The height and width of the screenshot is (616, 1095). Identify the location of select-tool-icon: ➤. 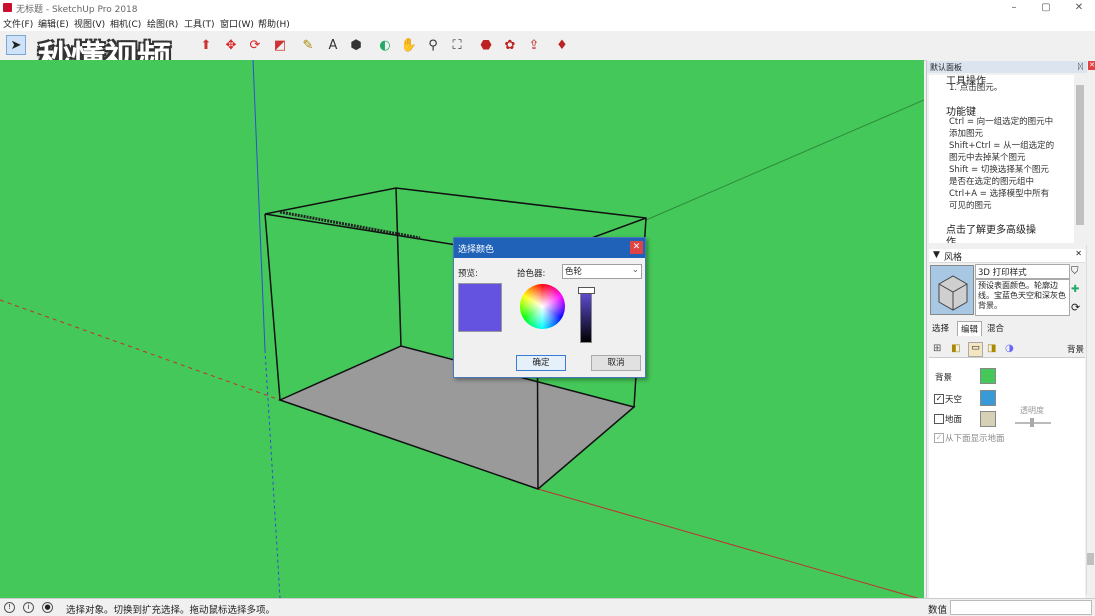
(16, 45).